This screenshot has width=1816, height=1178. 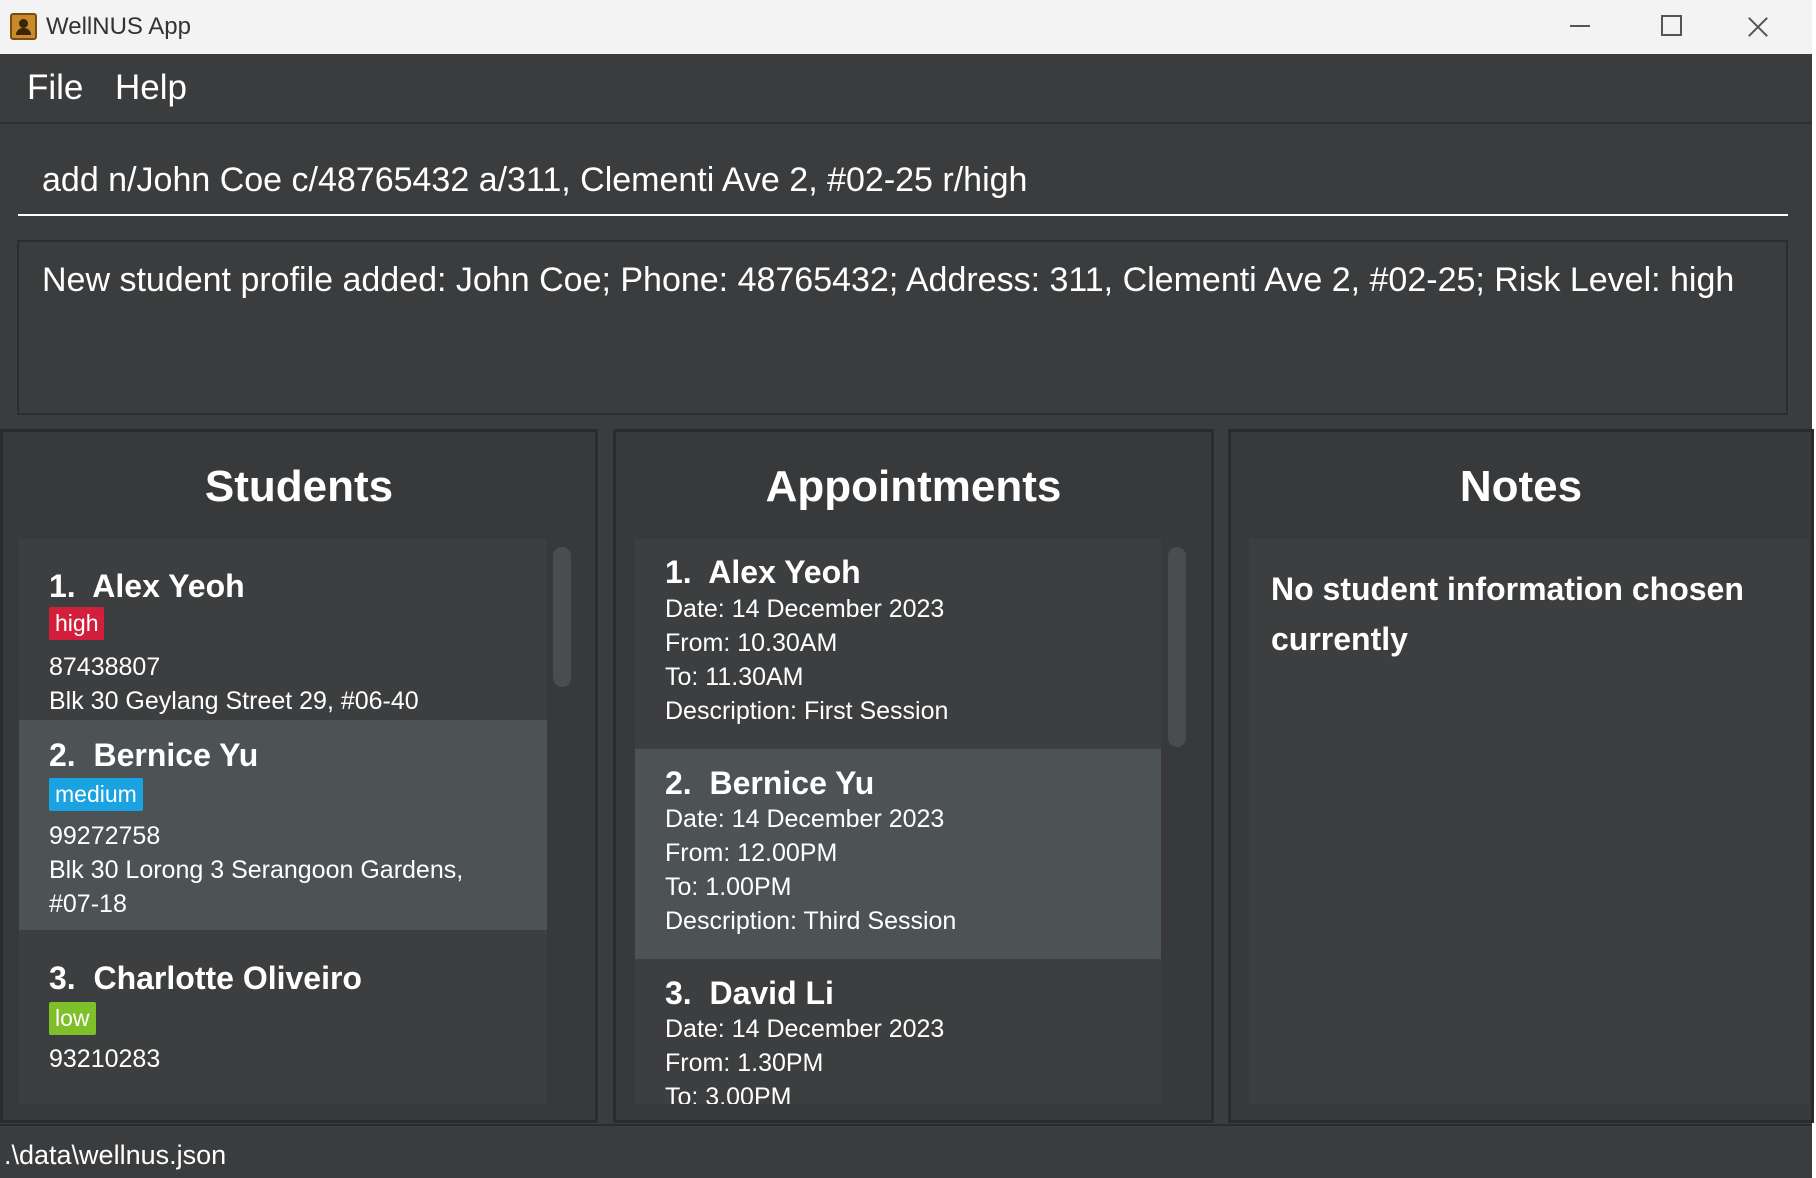 I want to click on close-icon, so click(x=1759, y=27).